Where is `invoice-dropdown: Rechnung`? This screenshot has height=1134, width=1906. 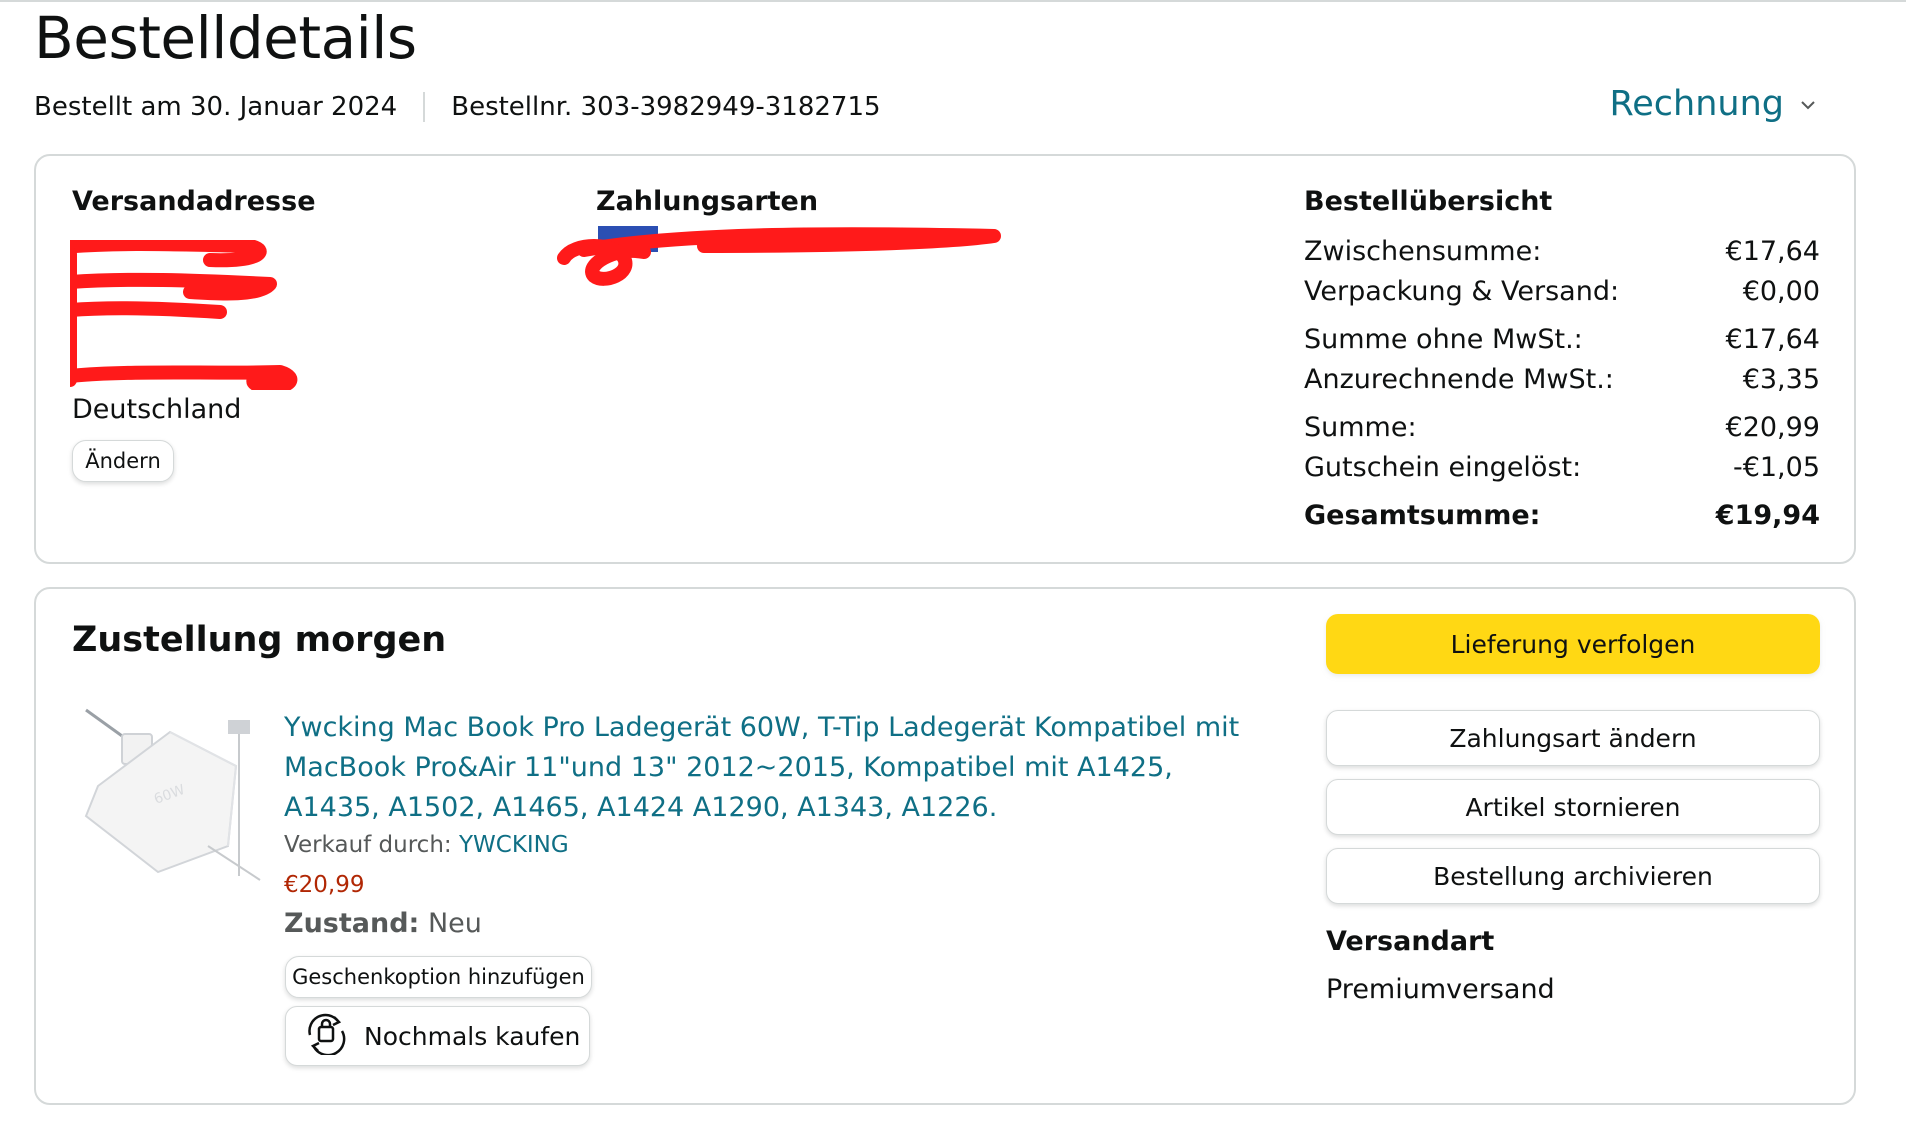 invoice-dropdown: Rechnung is located at coordinates (1713, 104).